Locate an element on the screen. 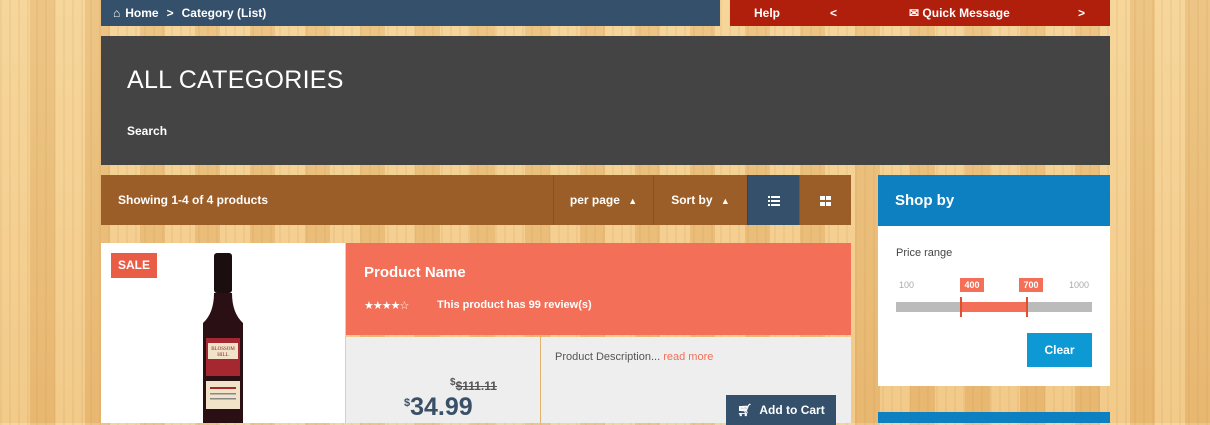  breadcrumb: ⌂ Home > Category (List) is located at coordinates (410, 13).